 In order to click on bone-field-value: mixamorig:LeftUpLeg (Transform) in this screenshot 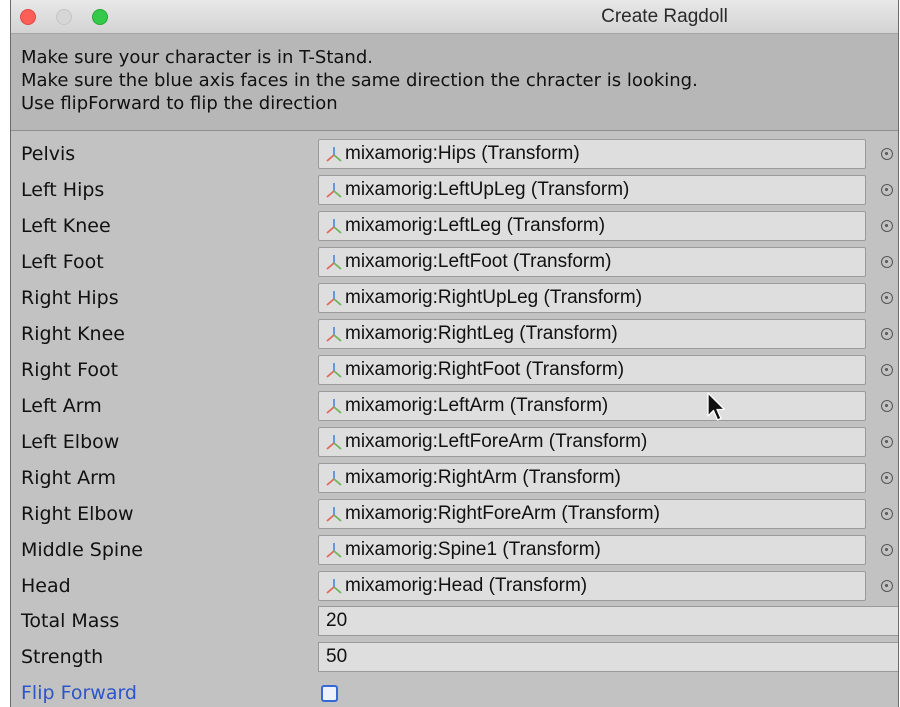, I will do `click(487, 189)`.